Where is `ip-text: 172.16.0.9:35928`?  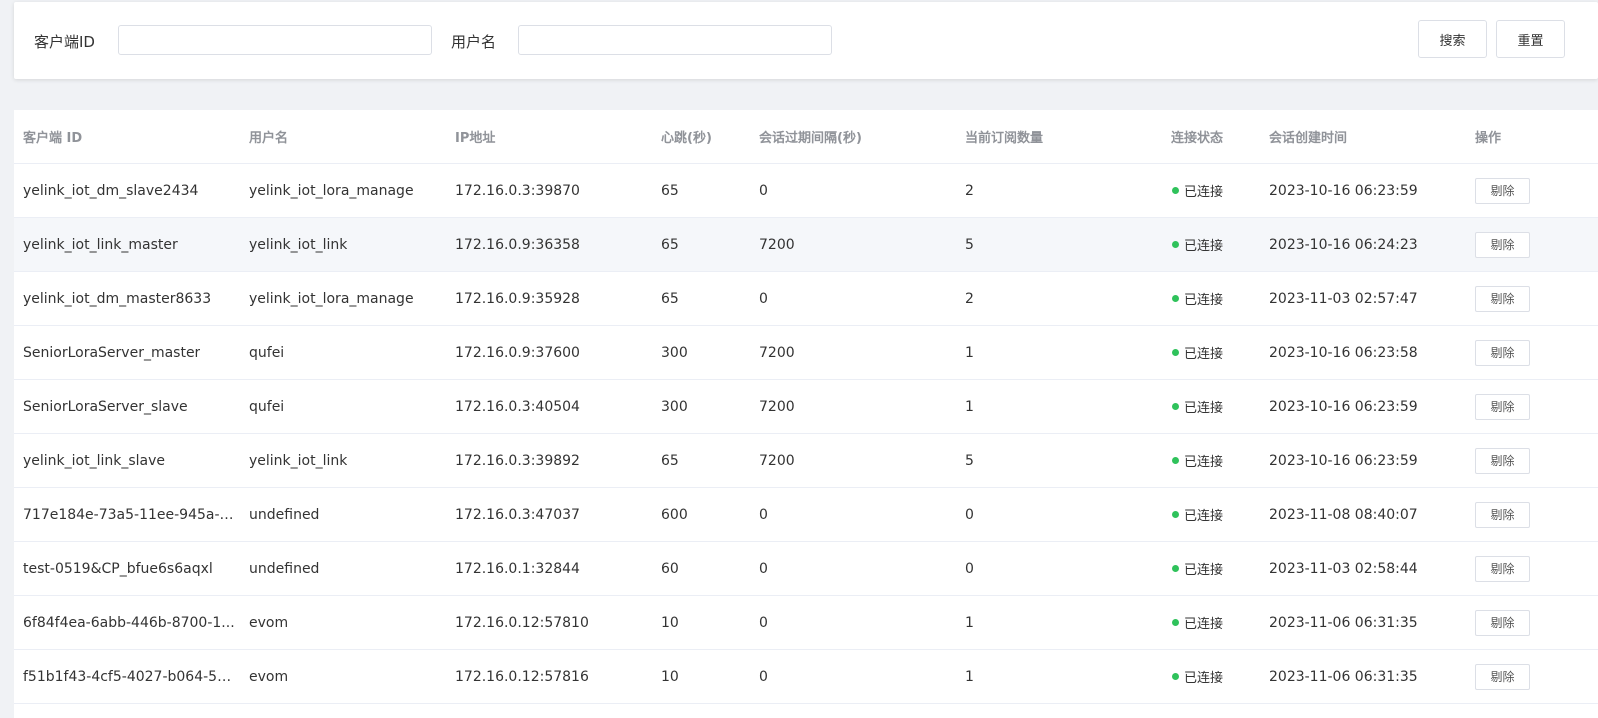 ip-text: 172.16.0.9:35928 is located at coordinates (517, 298).